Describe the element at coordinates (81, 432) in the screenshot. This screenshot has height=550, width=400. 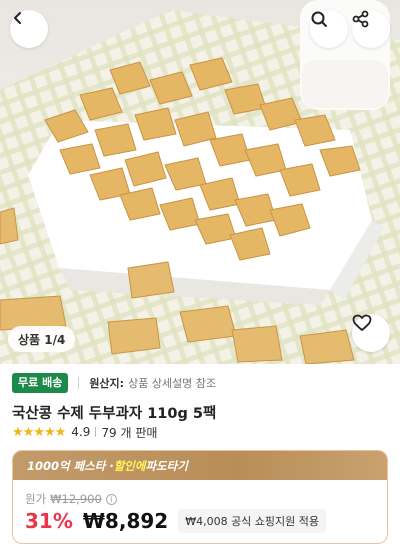
I see `rating-value: 4.9` at that location.